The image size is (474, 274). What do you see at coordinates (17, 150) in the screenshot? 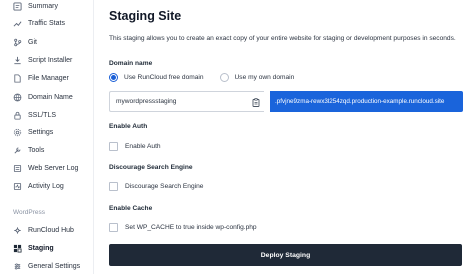
I see `tools-icon` at bounding box center [17, 150].